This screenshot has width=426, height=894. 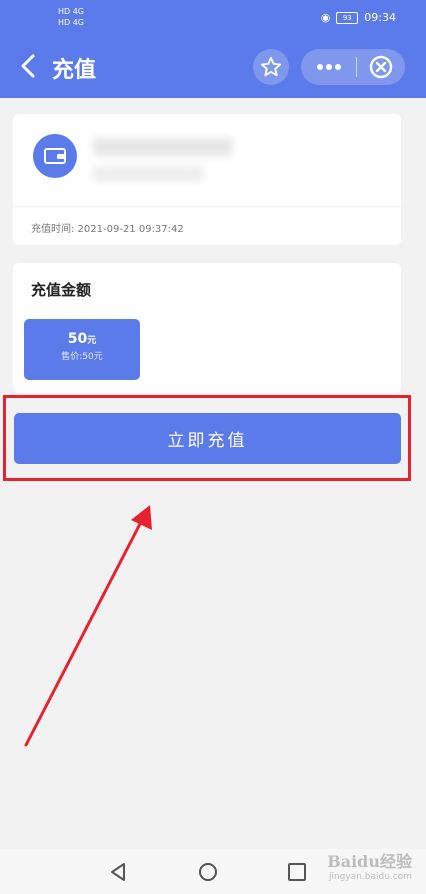 I want to click on battery-icon: 93, so click(x=347, y=17).